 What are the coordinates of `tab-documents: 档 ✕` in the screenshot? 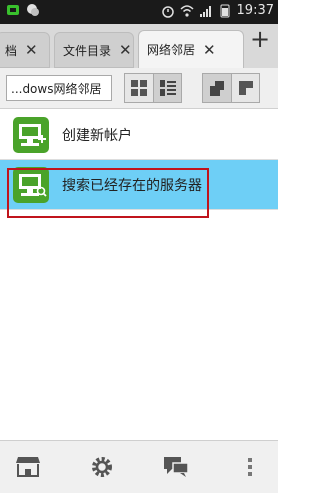 It's located at (25, 50).